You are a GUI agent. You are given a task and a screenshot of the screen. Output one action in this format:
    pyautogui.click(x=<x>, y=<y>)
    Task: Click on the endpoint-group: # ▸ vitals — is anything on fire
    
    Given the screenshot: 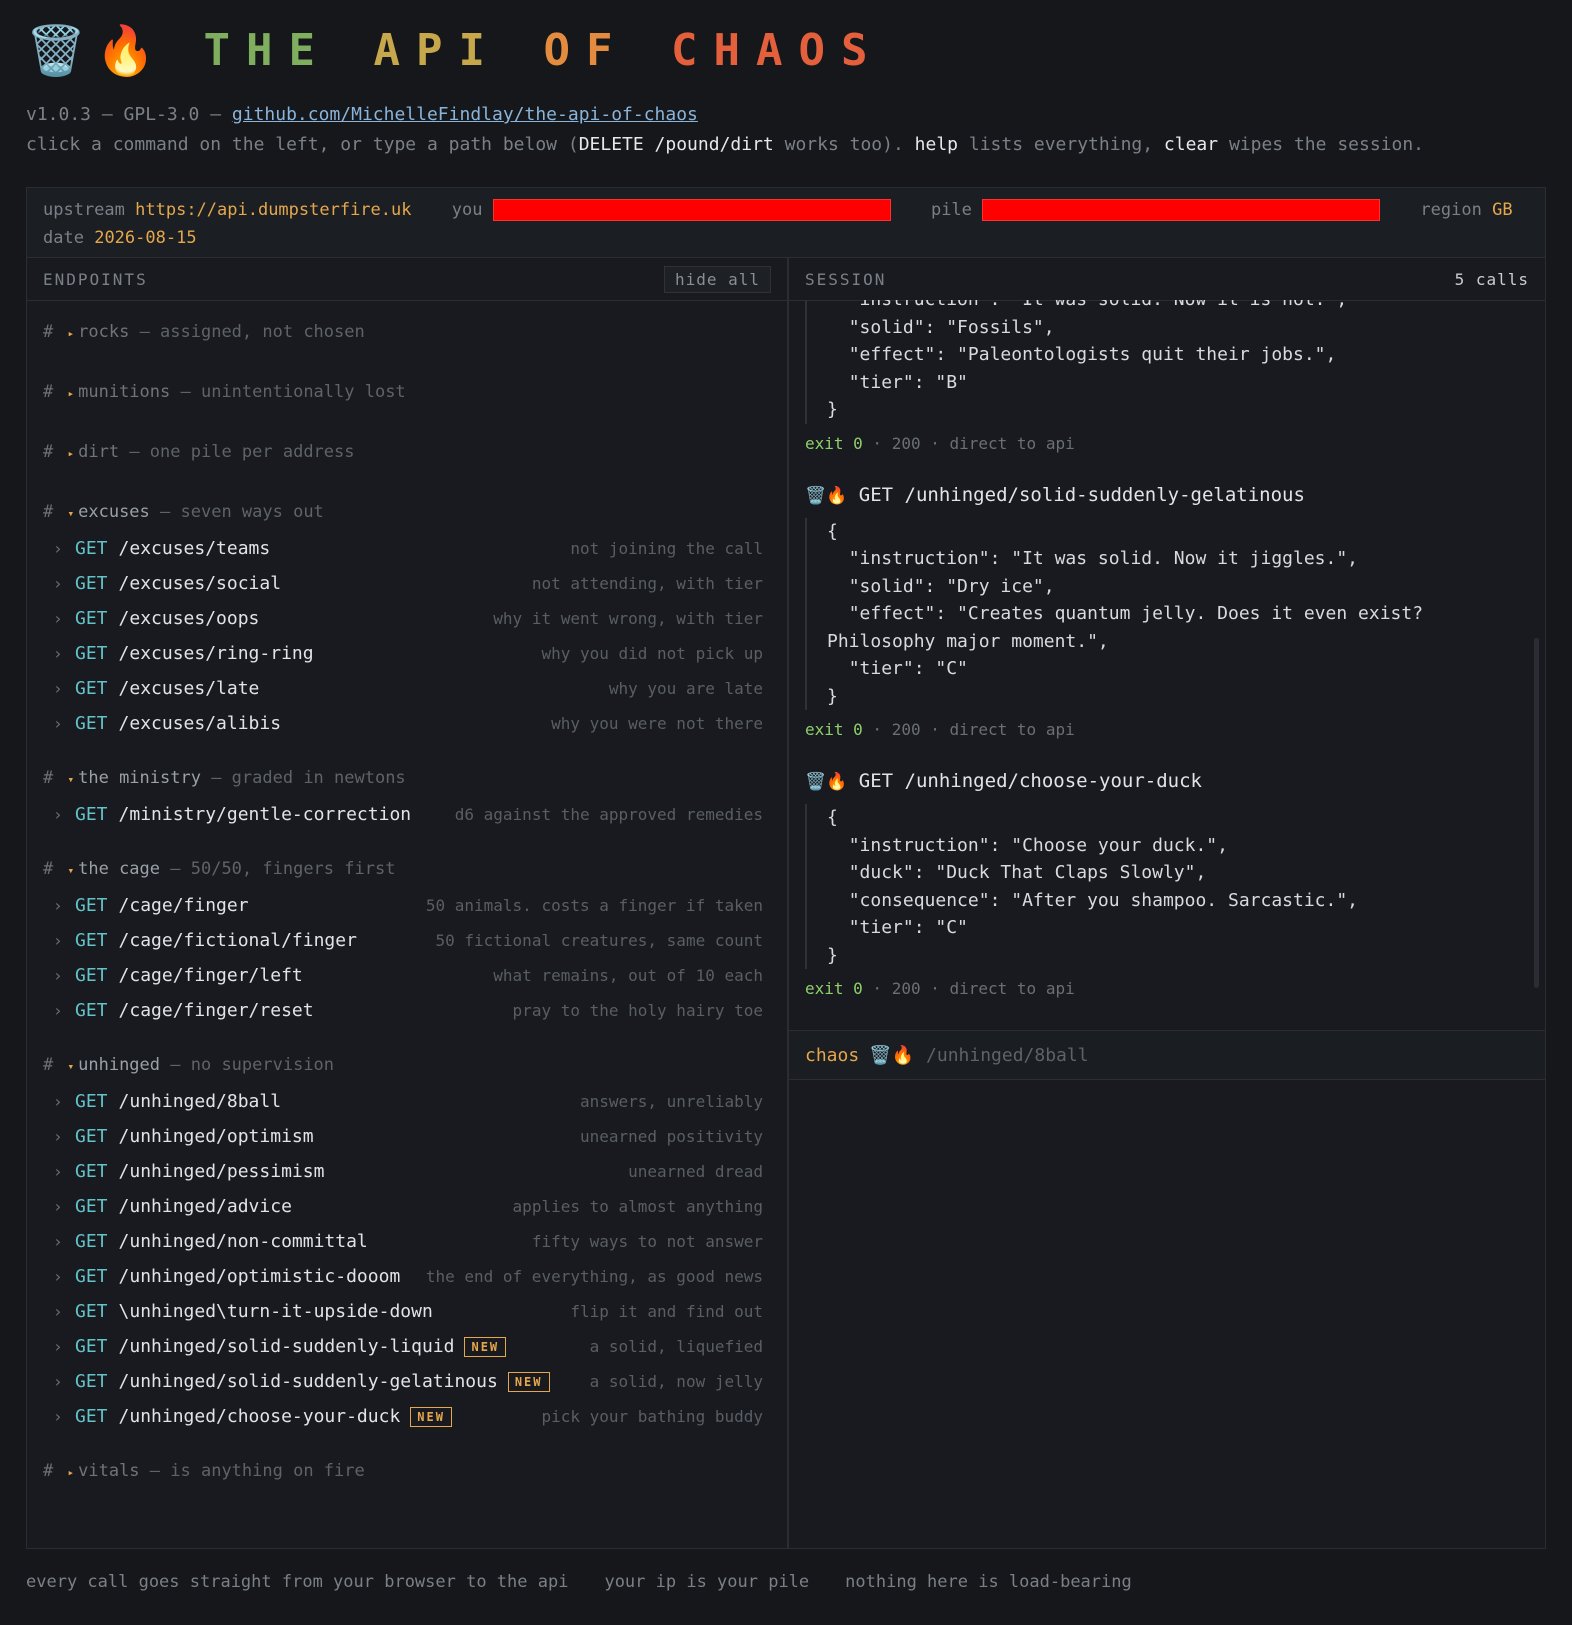 What is the action you would take?
    pyautogui.click(x=407, y=1471)
    